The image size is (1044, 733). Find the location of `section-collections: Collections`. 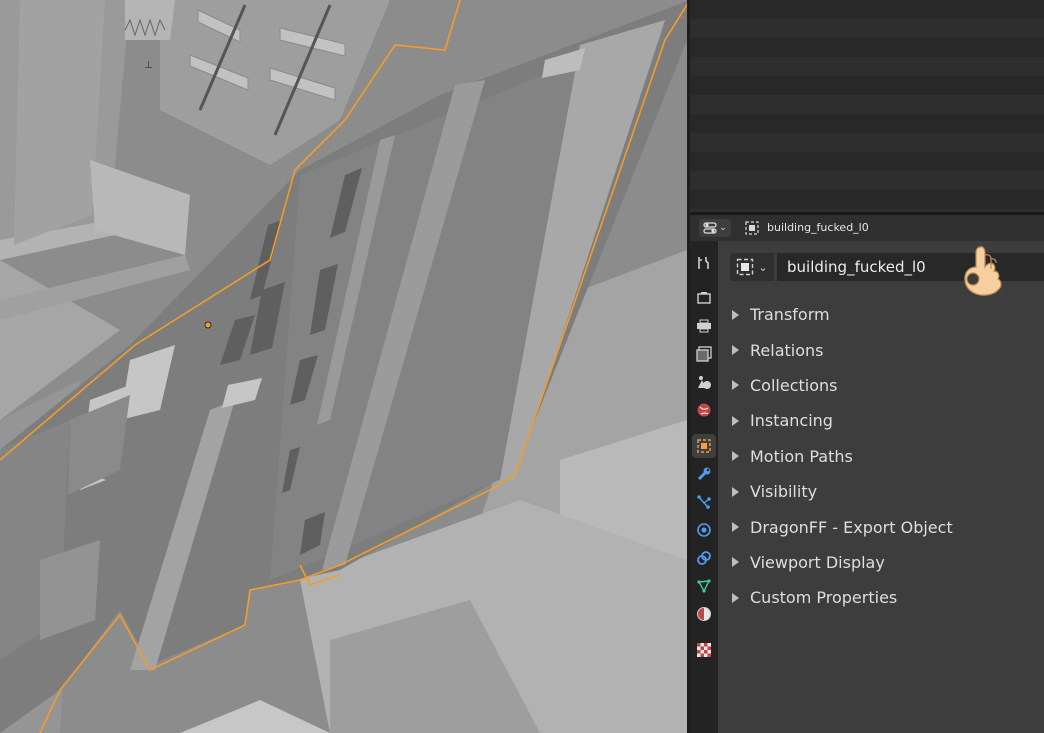

section-collections: Collections is located at coordinates (881, 385).